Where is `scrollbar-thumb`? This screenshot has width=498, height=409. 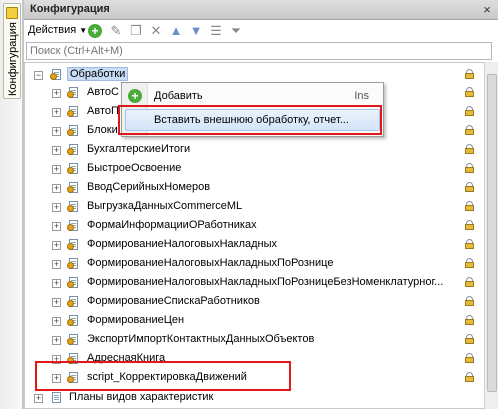
scrollbar-thumb is located at coordinates (492, 233).